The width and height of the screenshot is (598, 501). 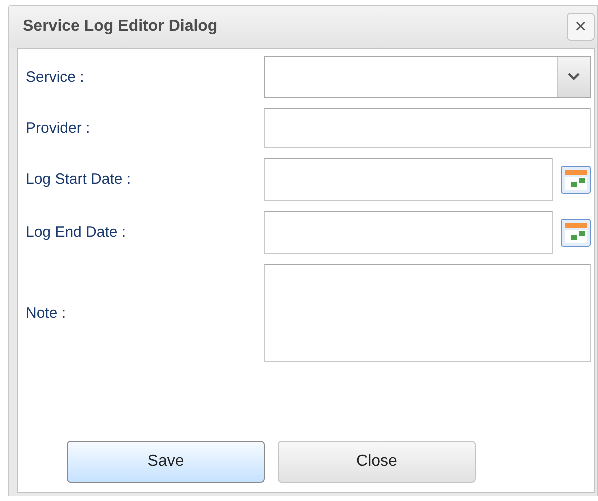 I want to click on field-label: Log Start Date :, so click(x=79, y=179).